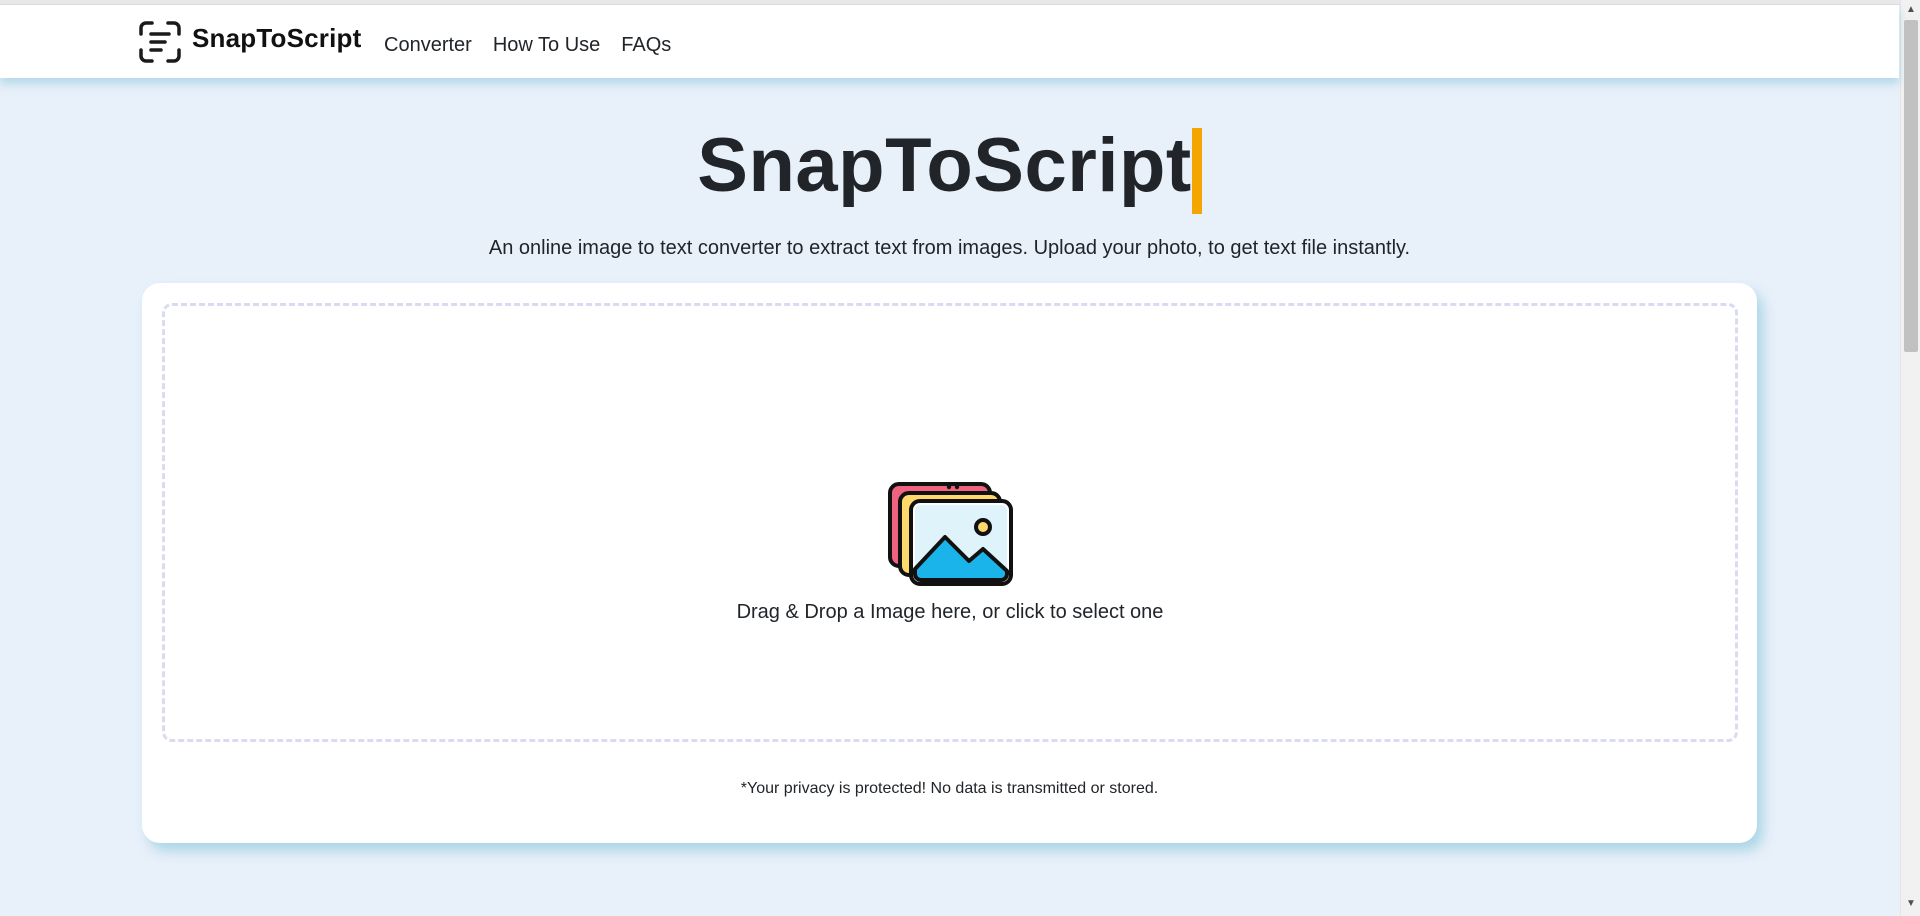  I want to click on navbar: SnapToScript Converter How To Use FAQs, so click(949, 41).